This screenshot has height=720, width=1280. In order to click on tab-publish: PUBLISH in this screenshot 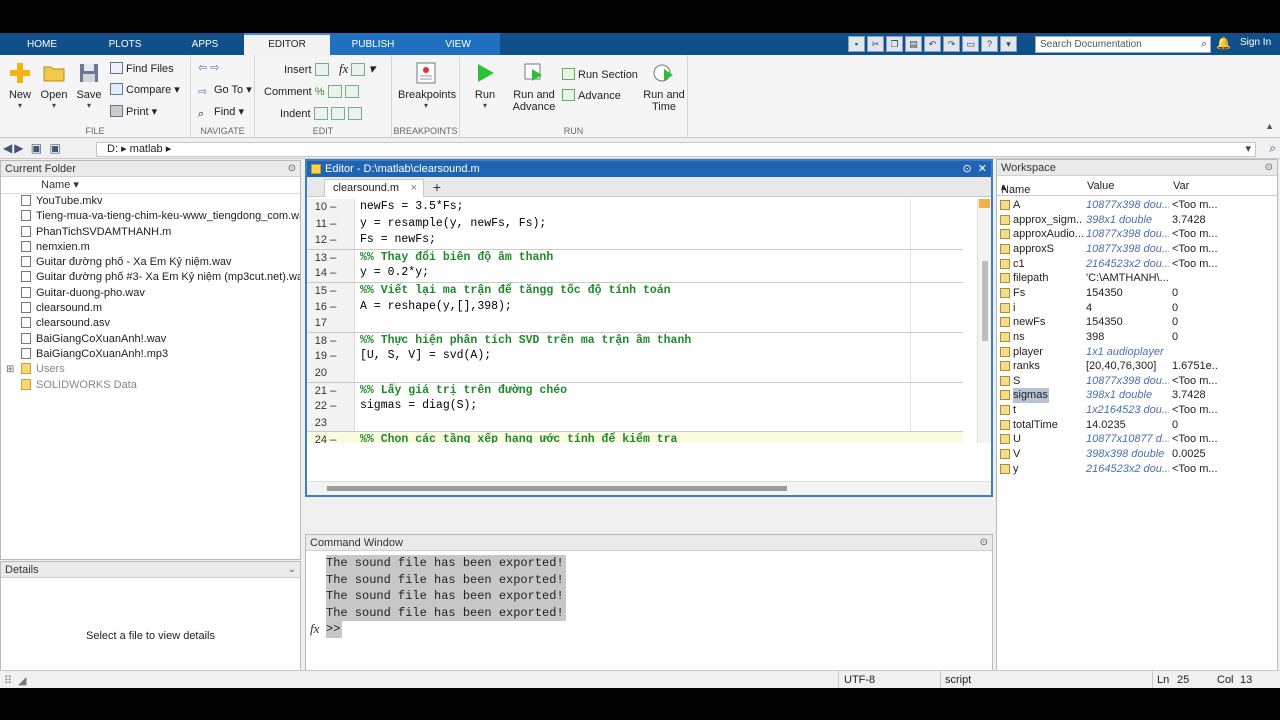, I will do `click(373, 44)`.